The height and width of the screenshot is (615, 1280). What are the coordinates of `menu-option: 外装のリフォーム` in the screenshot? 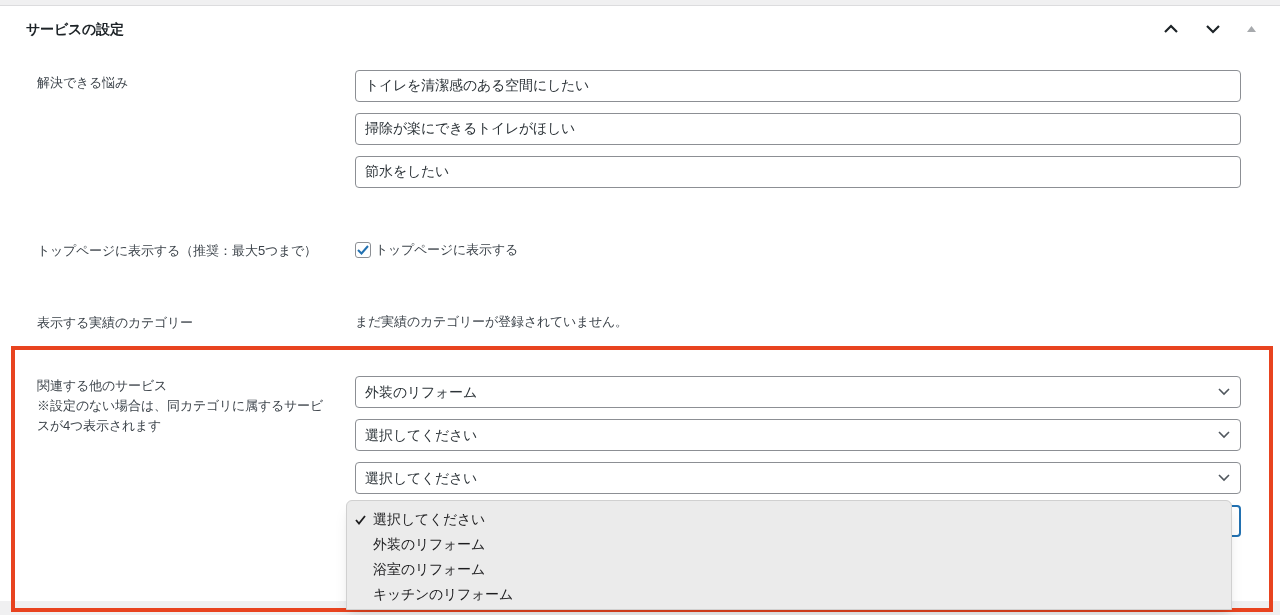 It's located at (789, 544).